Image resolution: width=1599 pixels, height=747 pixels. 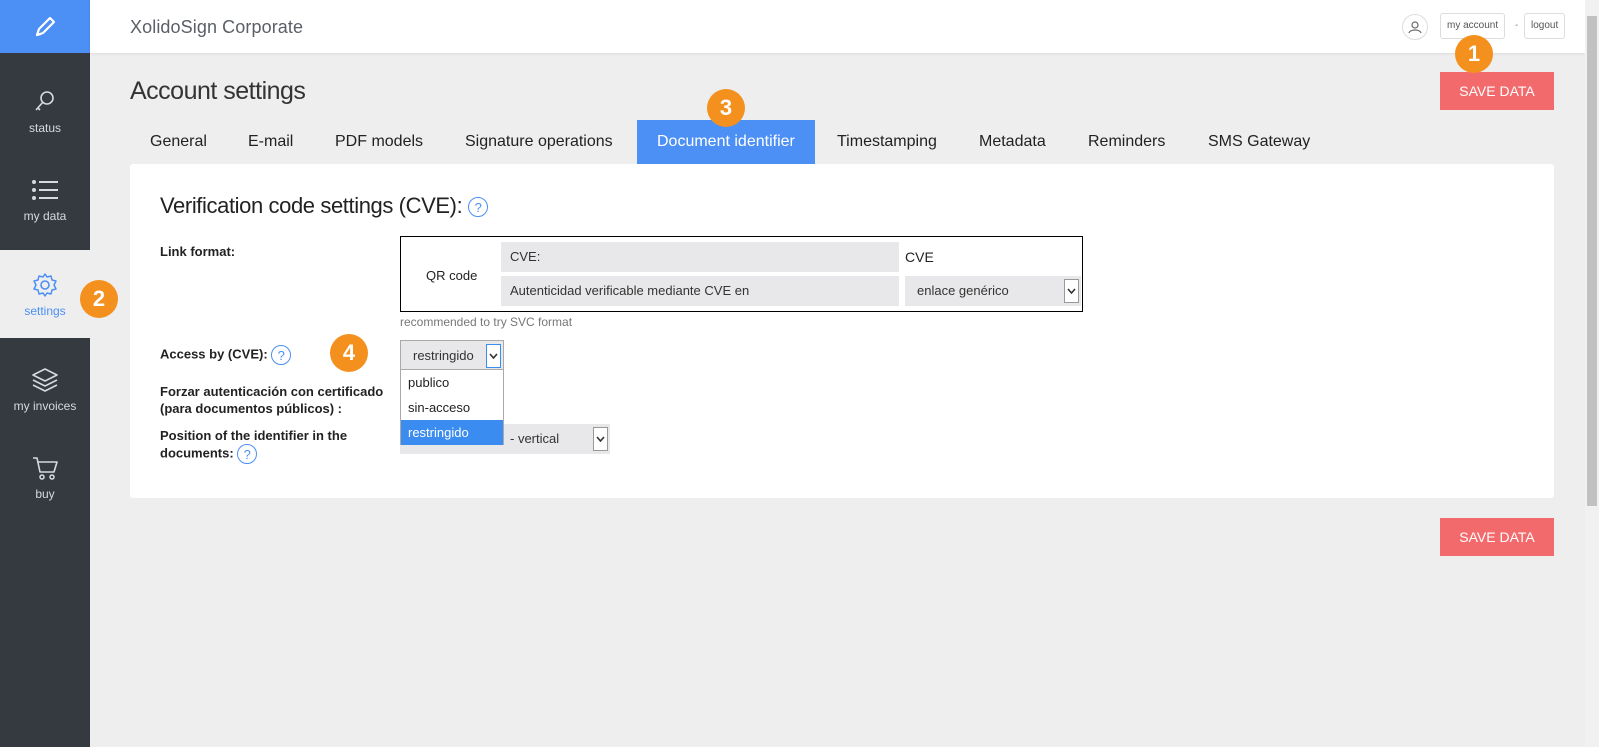 I want to click on list-icon, so click(x=45, y=190).